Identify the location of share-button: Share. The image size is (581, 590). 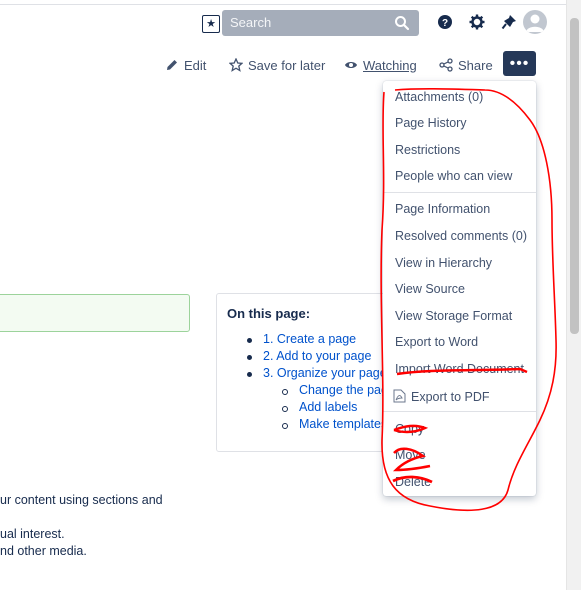
(466, 65).